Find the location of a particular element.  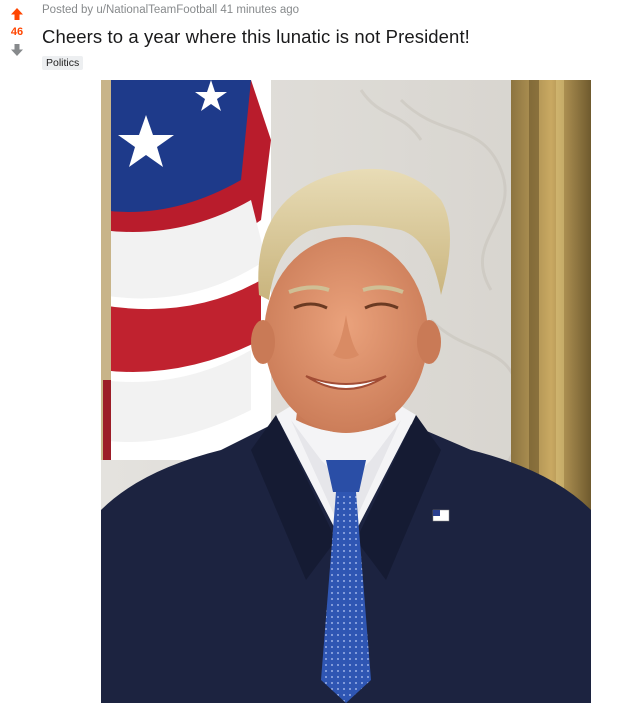

upvote-button is located at coordinates (17, 14).